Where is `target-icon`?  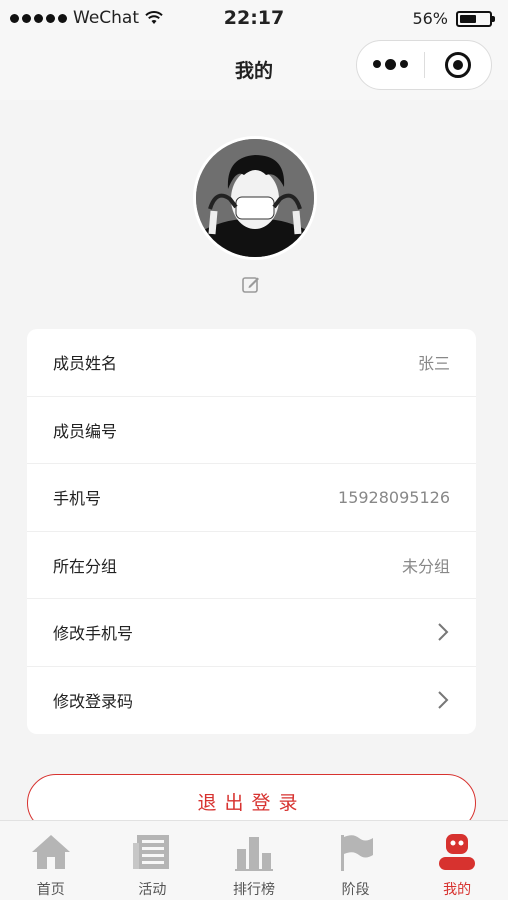 target-icon is located at coordinates (457, 65).